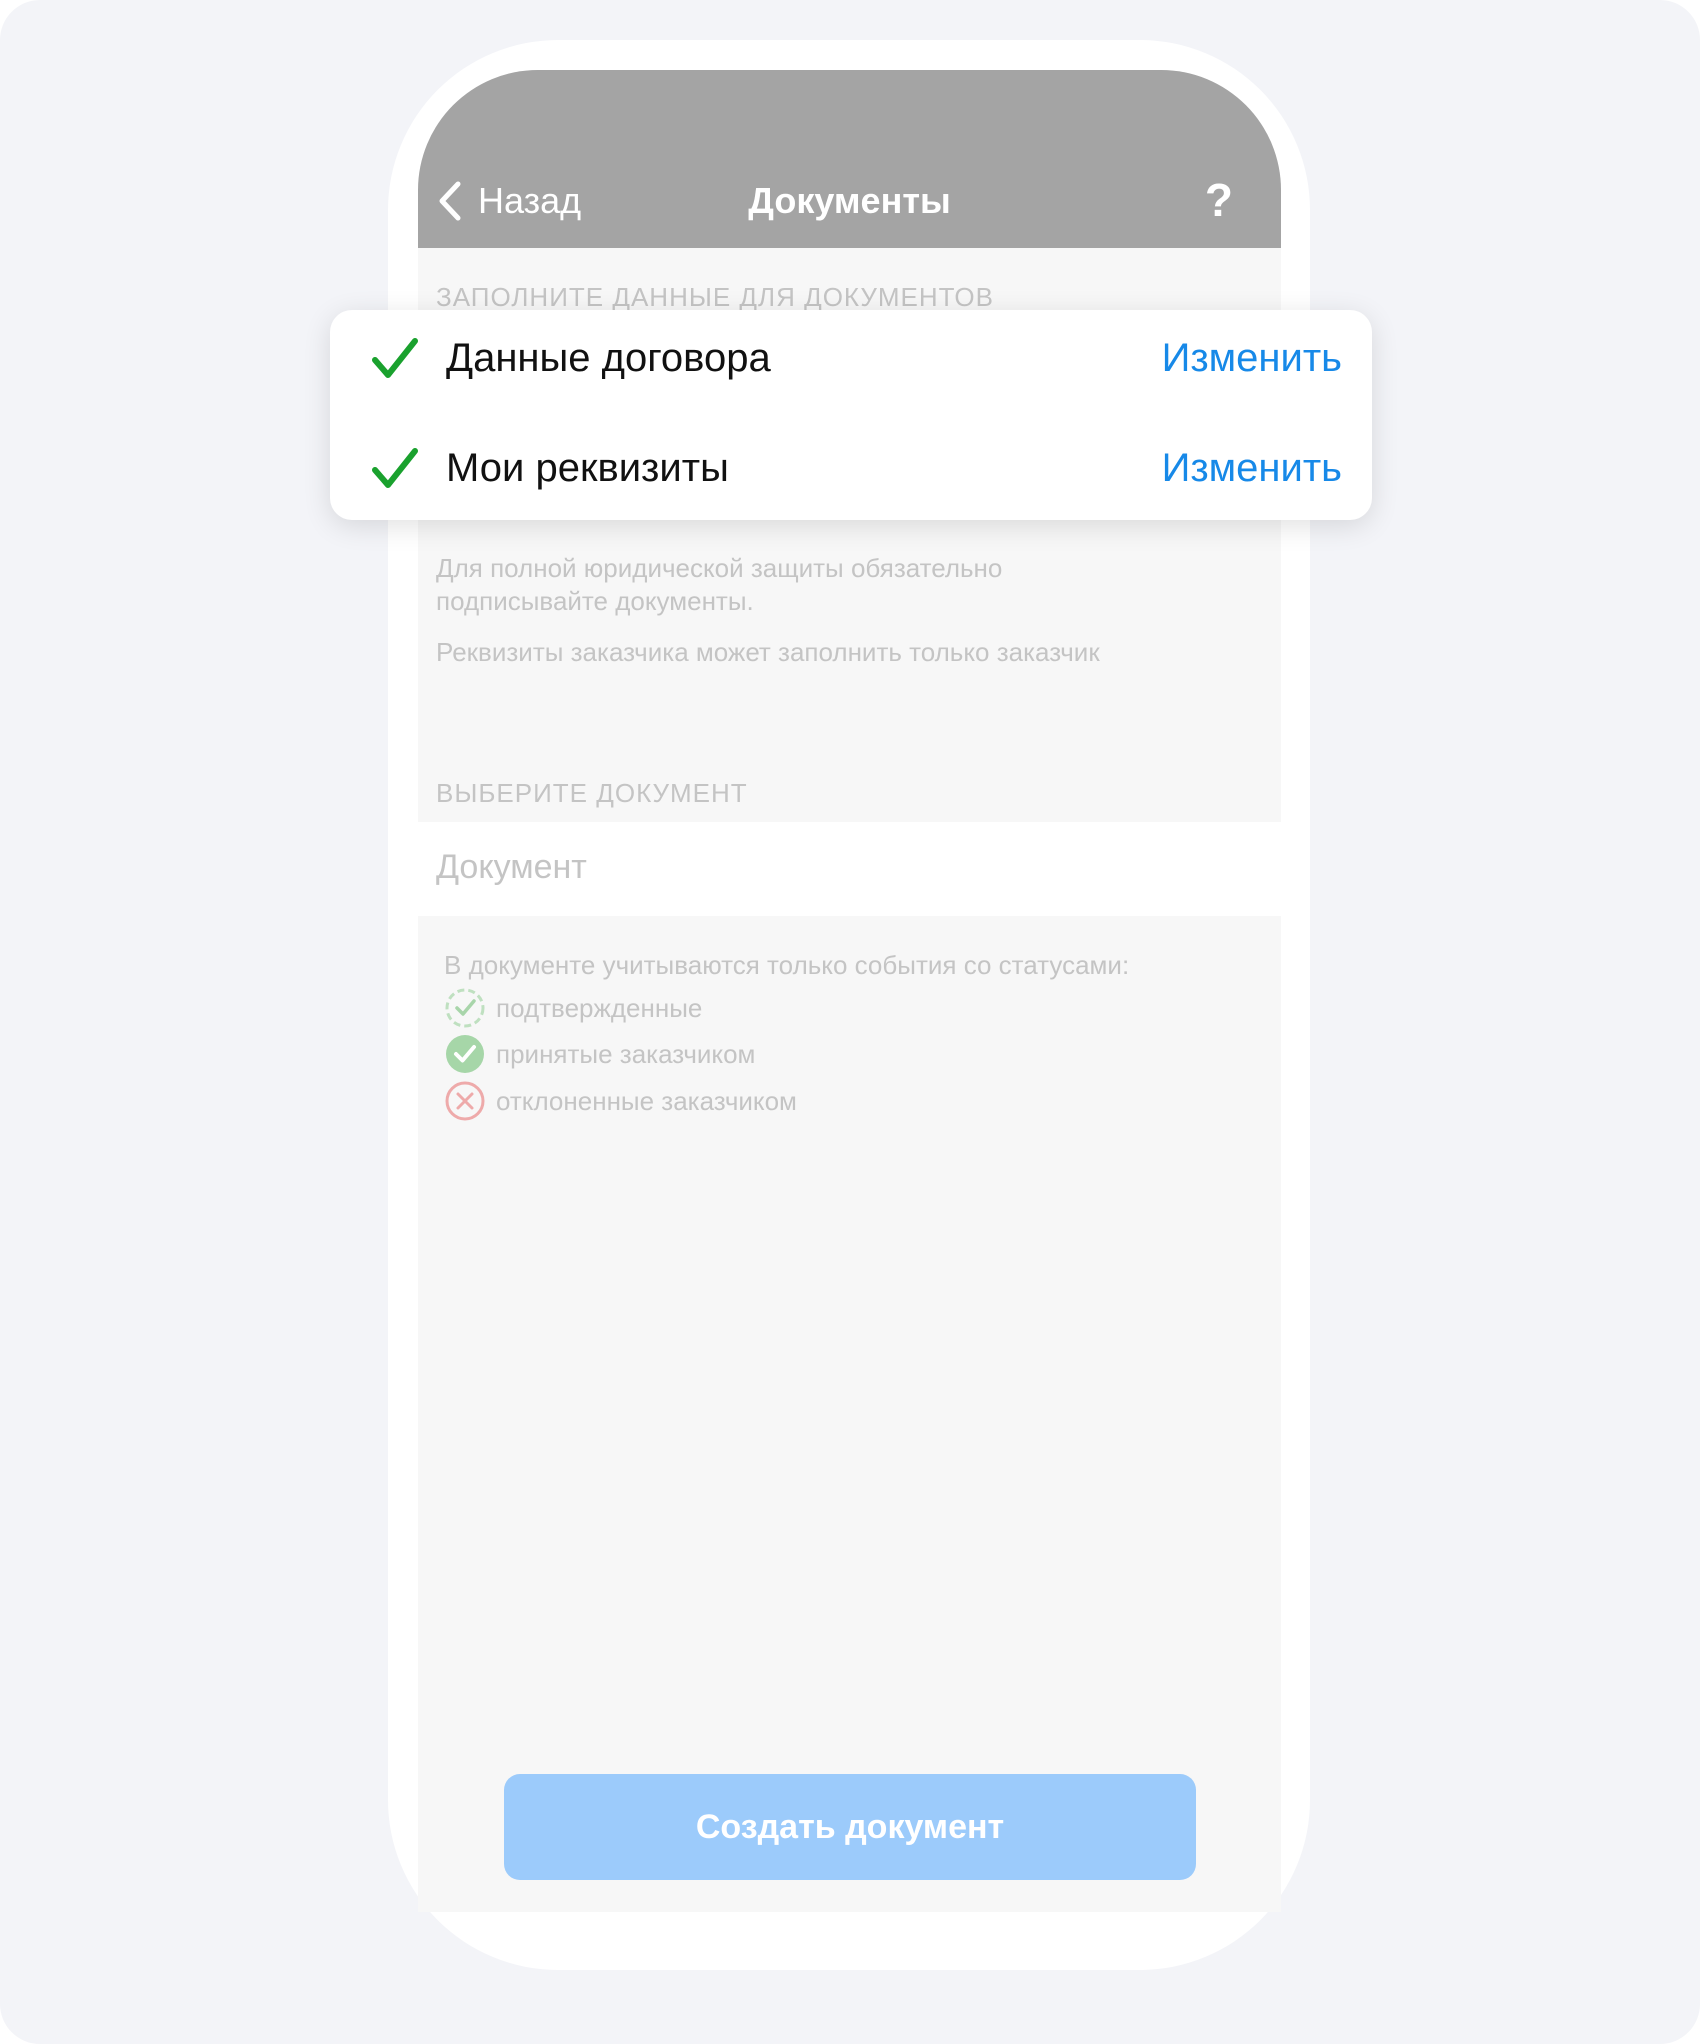 This screenshot has height=2044, width=1700. I want to click on create-document-button: Создать документ, so click(850, 1827).